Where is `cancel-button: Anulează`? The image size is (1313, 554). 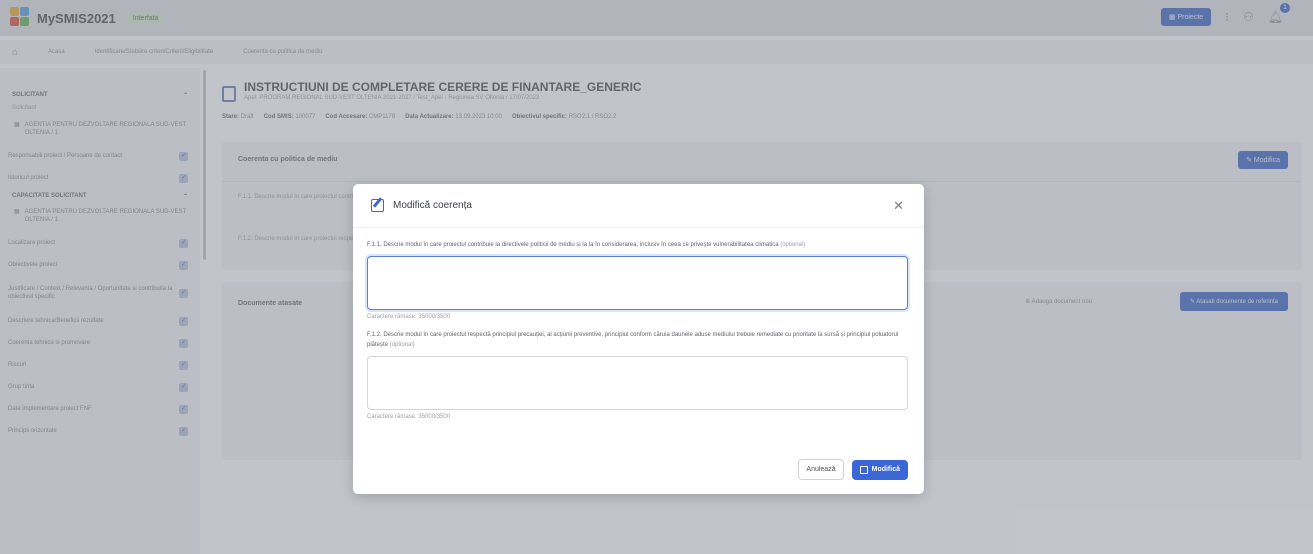 cancel-button: Anulează is located at coordinates (821, 469).